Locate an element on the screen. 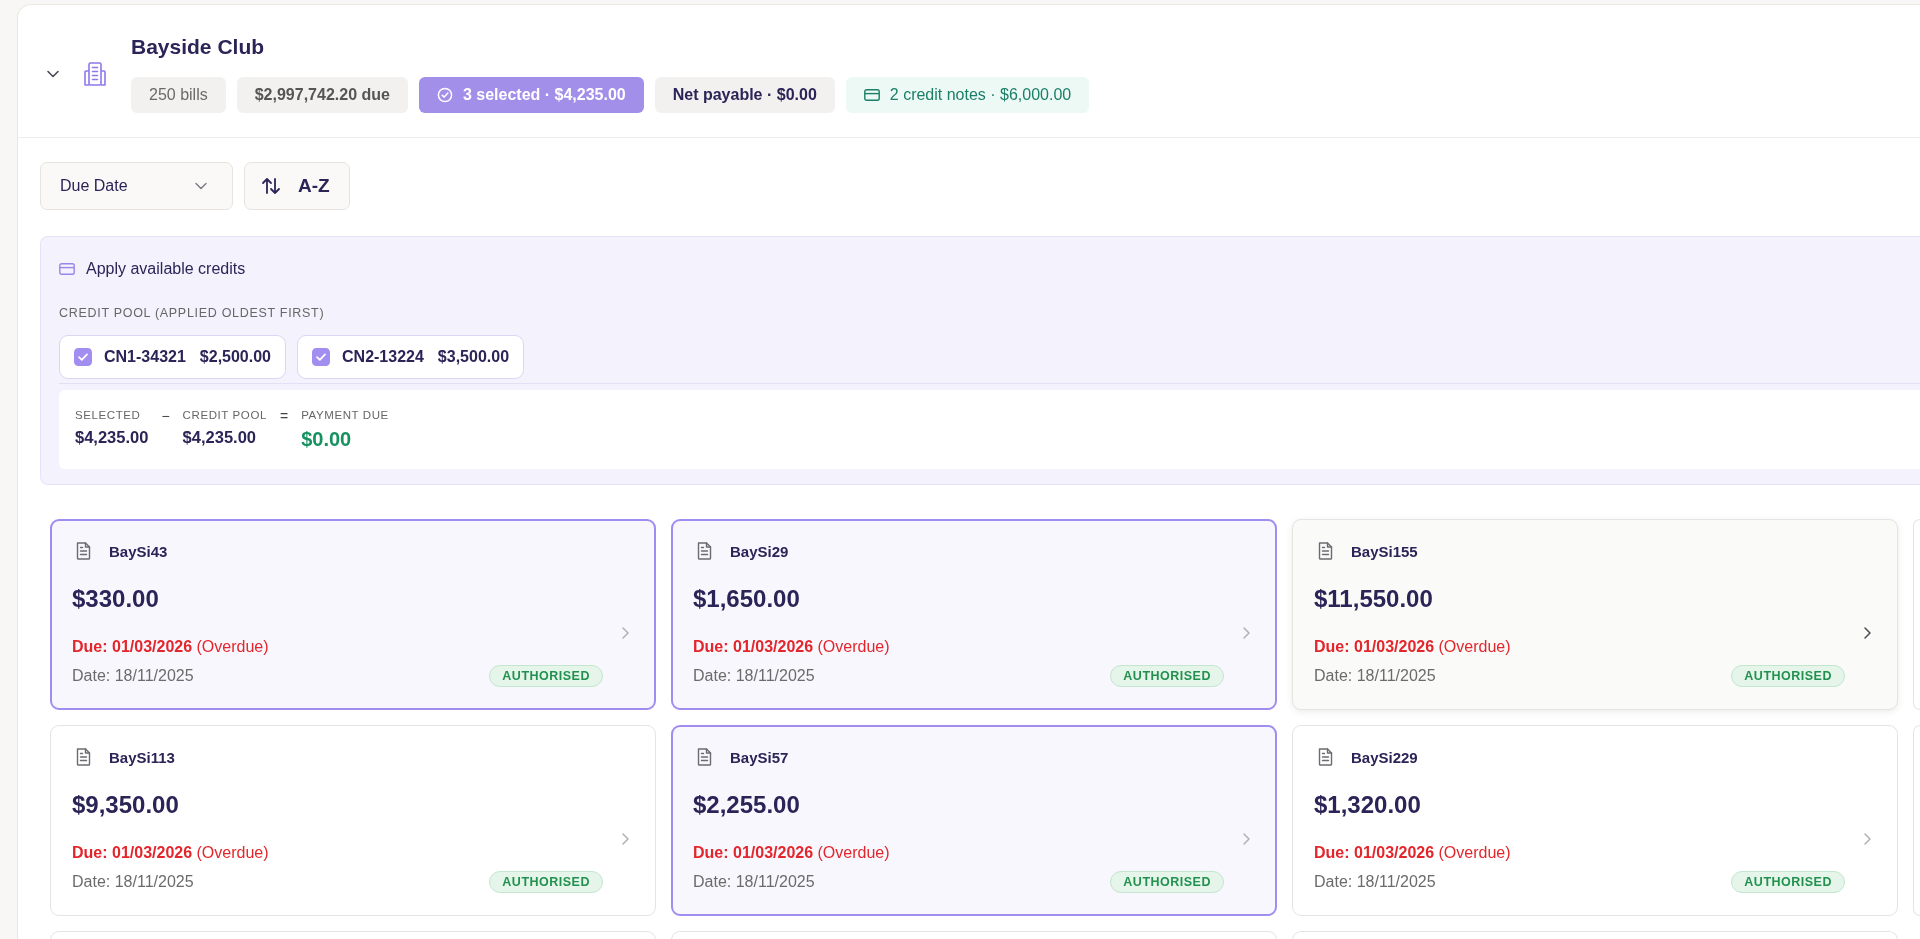  bill-number: BaySi155 is located at coordinates (1384, 551).